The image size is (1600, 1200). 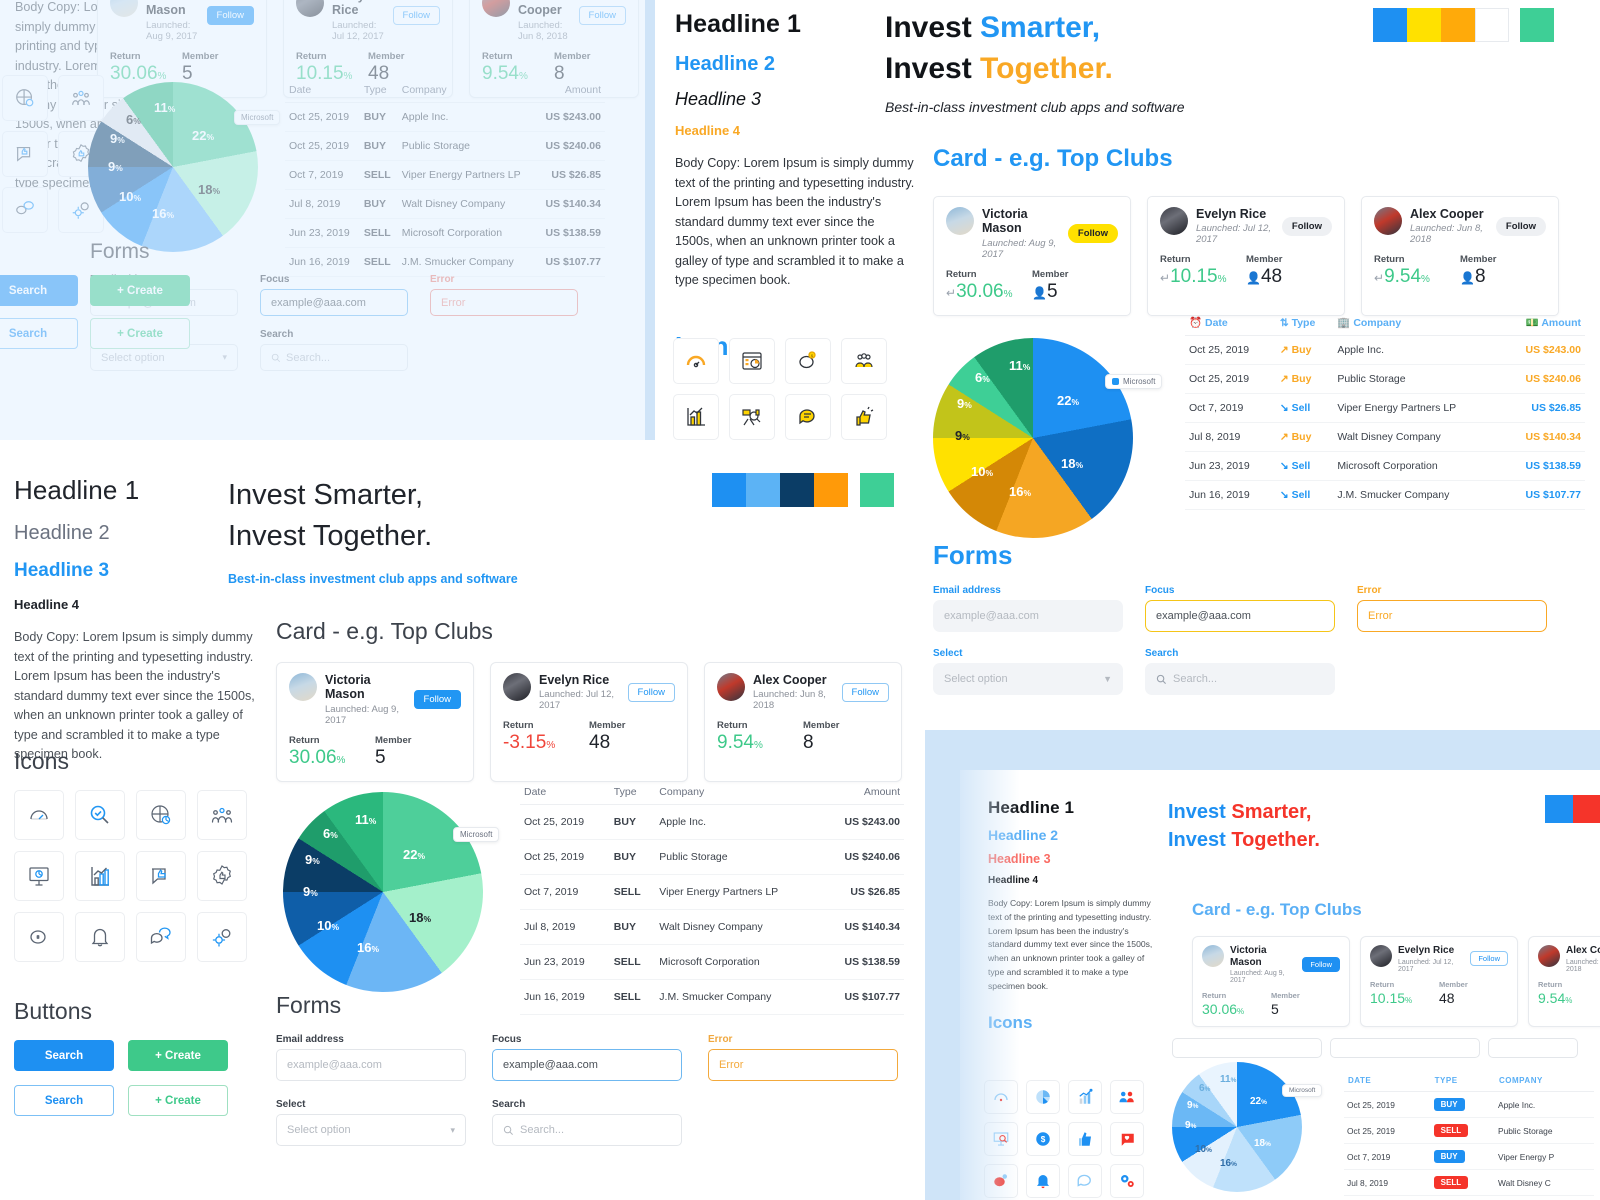 I want to click on dollar-coin-icon: $, so click(x=1043, y=1139).